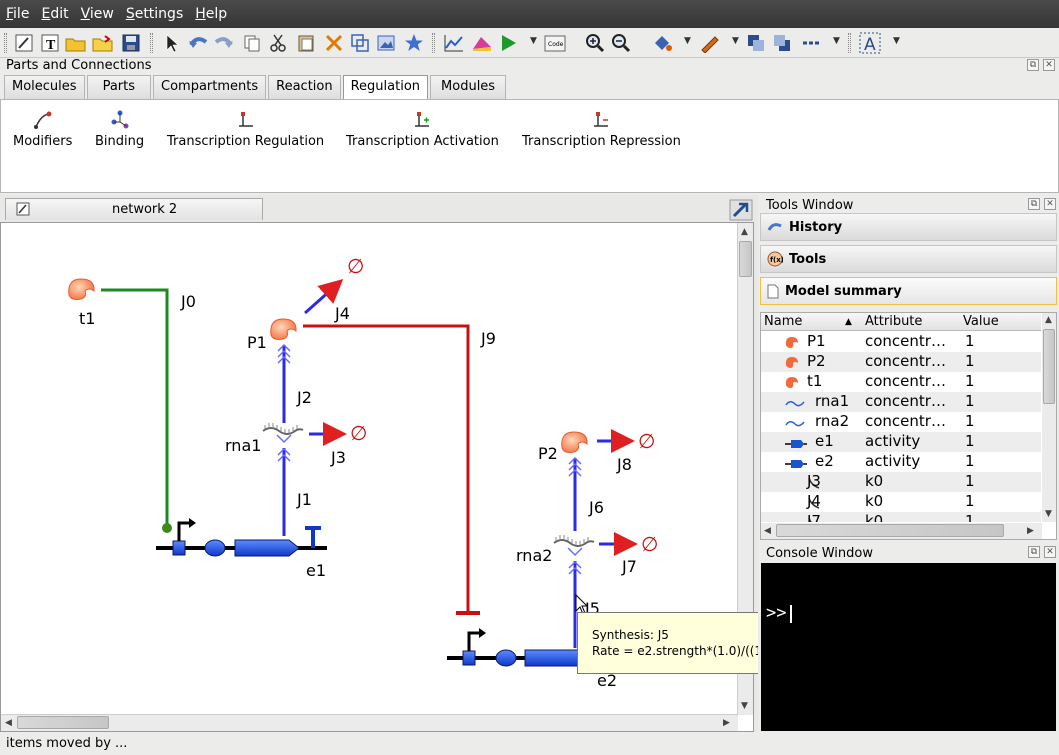 This screenshot has height=755, width=1059. I want to click on tab-compartments: Compartments, so click(210, 87).